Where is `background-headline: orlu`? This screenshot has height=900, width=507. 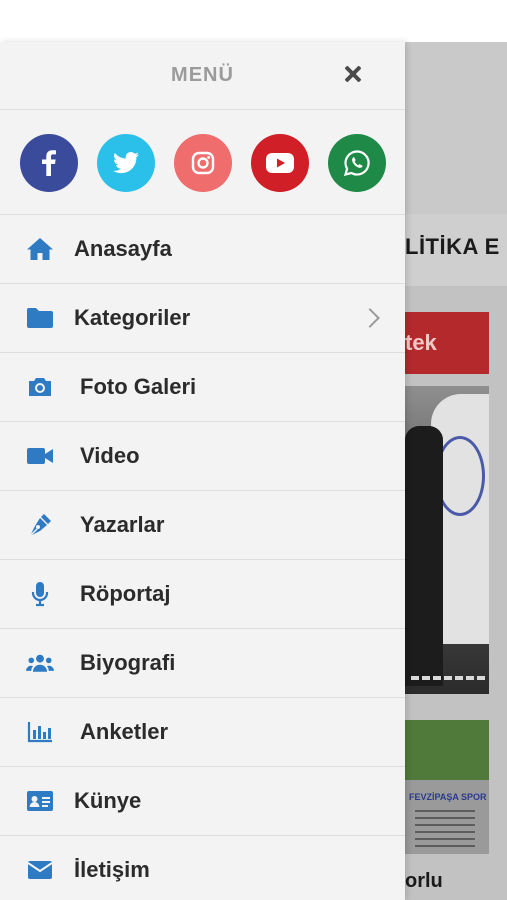 background-headline: orlu is located at coordinates (424, 881).